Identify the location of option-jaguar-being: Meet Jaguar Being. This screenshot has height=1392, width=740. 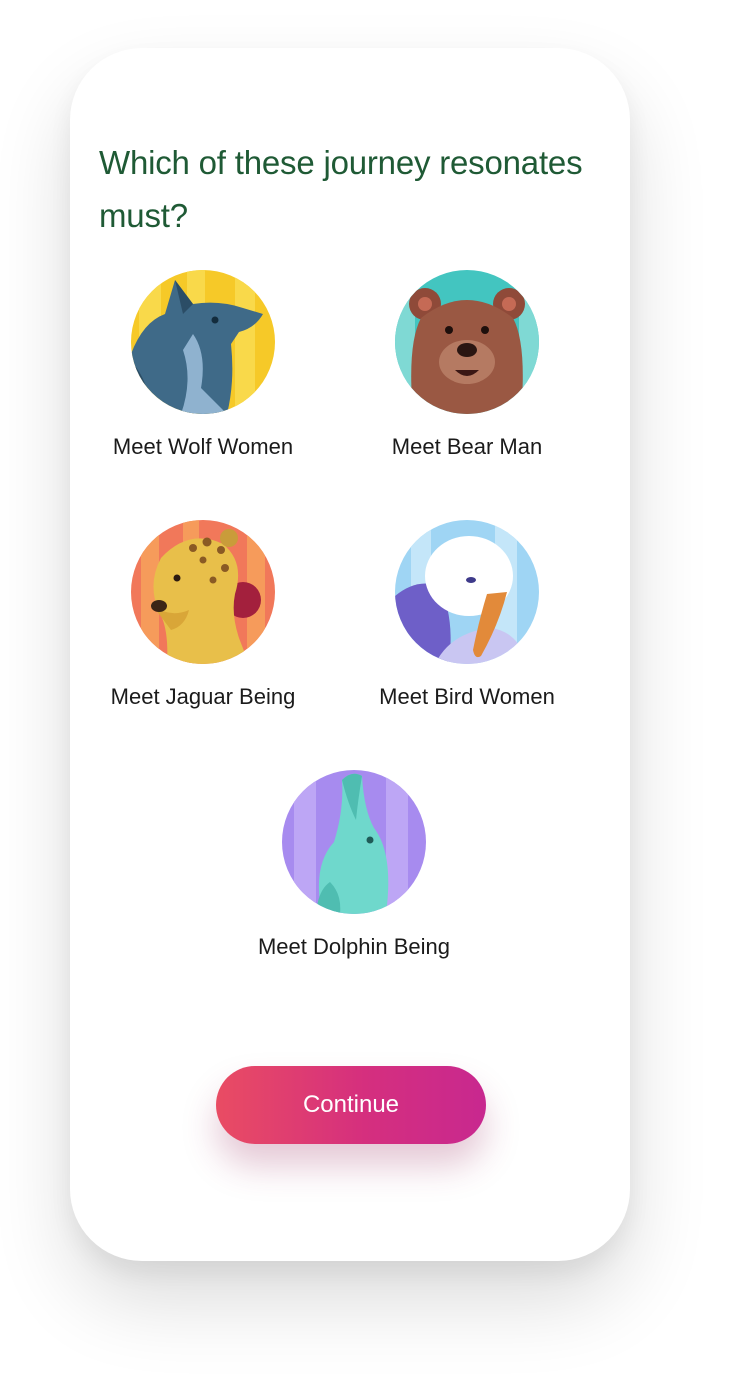
(203, 615).